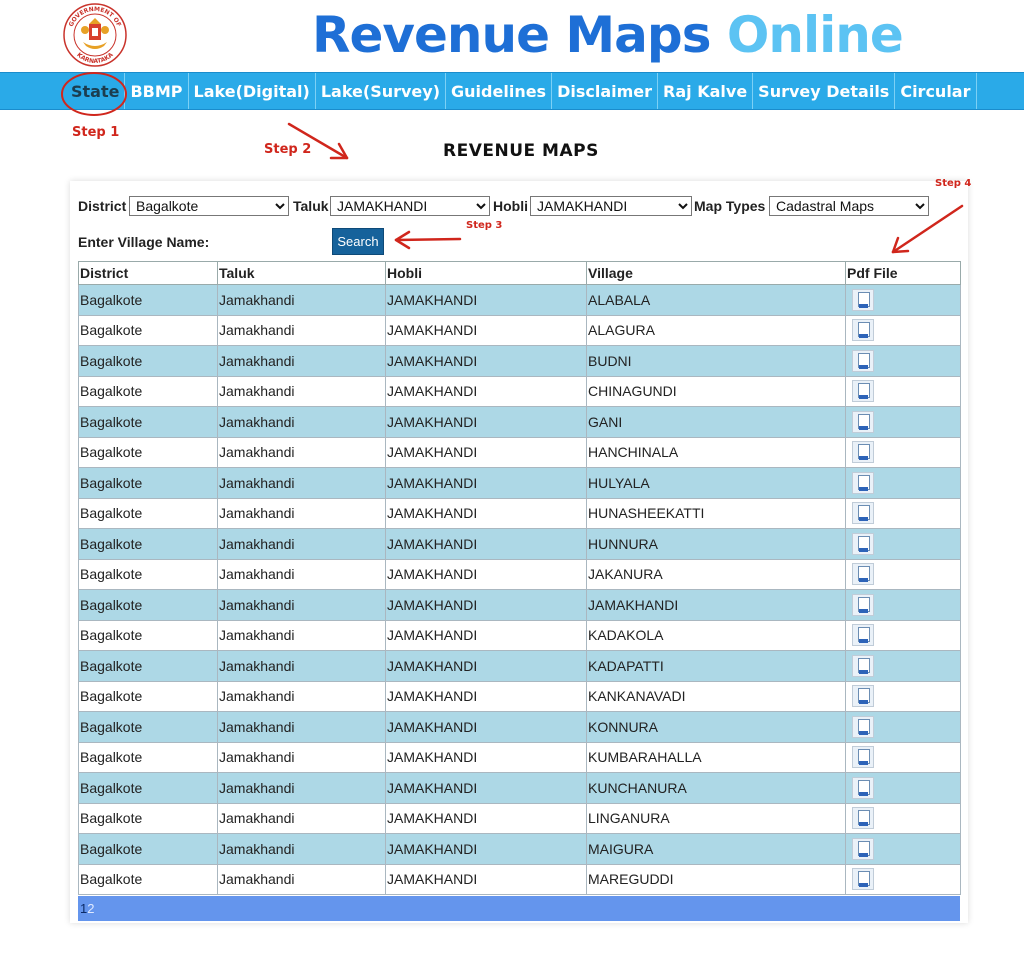 Image resolution: width=1024 pixels, height=957 pixels. I want to click on nav-item-lake-survey: Lake(Survey), so click(381, 91).